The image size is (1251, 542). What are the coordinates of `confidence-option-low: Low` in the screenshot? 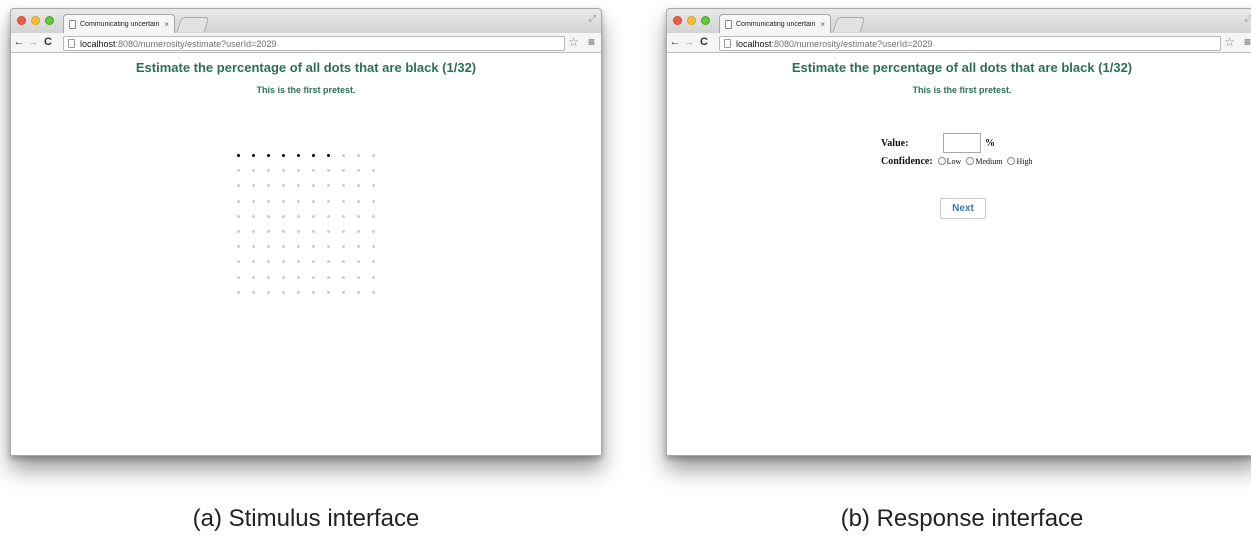 It's located at (948, 161).